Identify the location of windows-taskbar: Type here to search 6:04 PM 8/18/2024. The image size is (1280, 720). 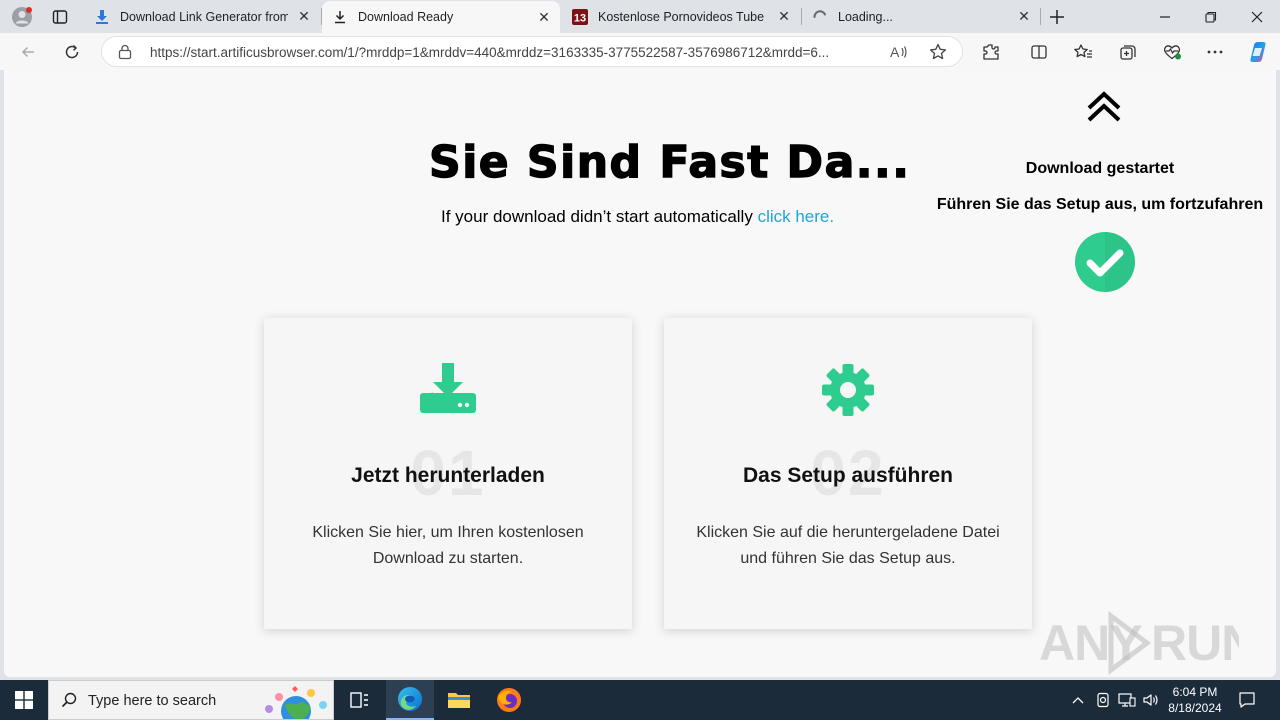
(640, 700).